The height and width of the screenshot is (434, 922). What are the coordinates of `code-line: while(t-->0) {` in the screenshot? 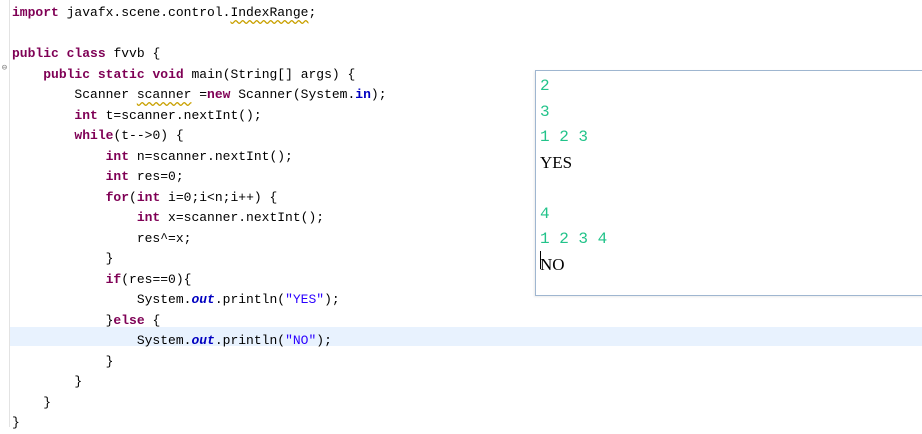 It's located at (98, 136).